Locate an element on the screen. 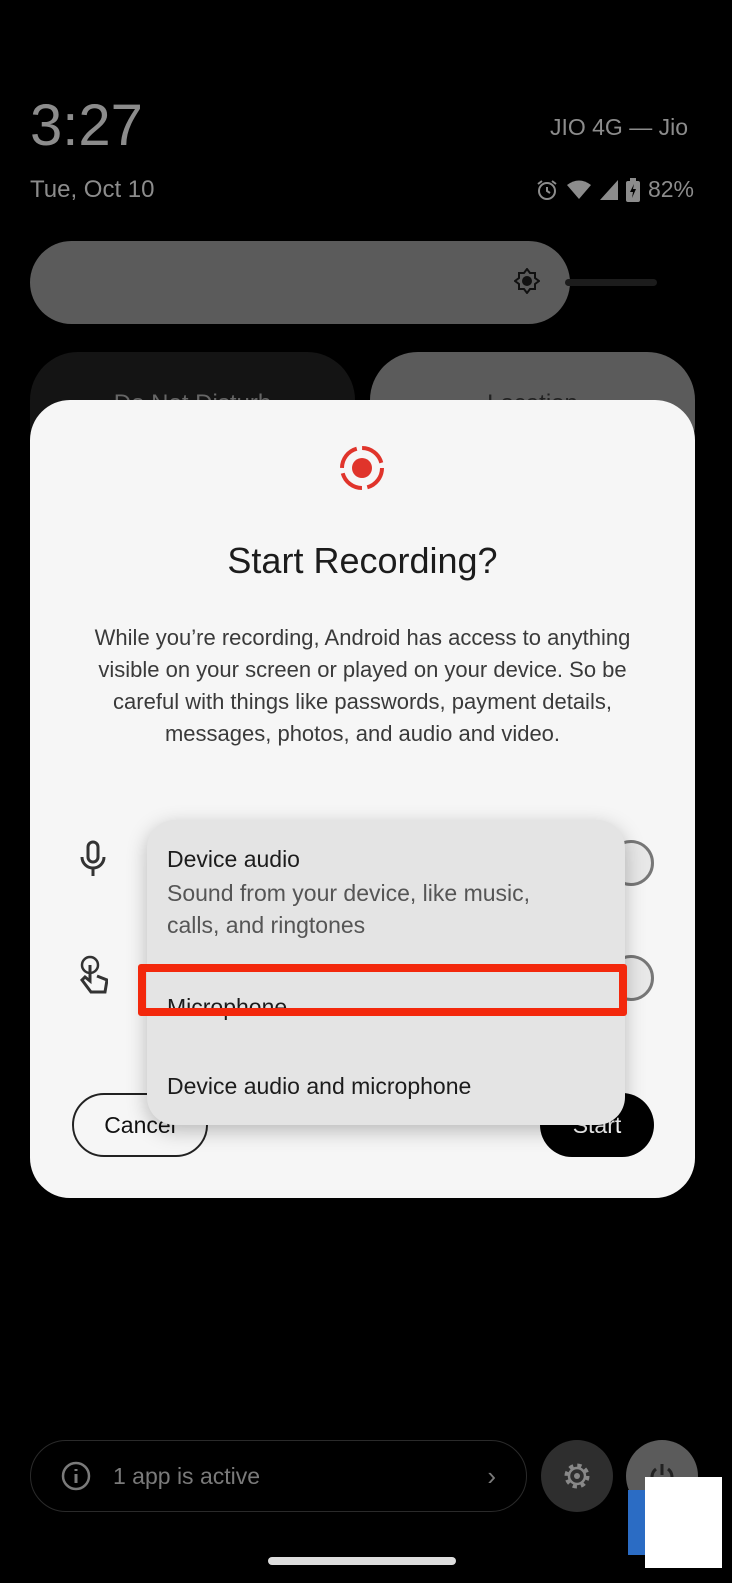 The height and width of the screenshot is (1583, 732). status-icons: 82% is located at coordinates (615, 189).